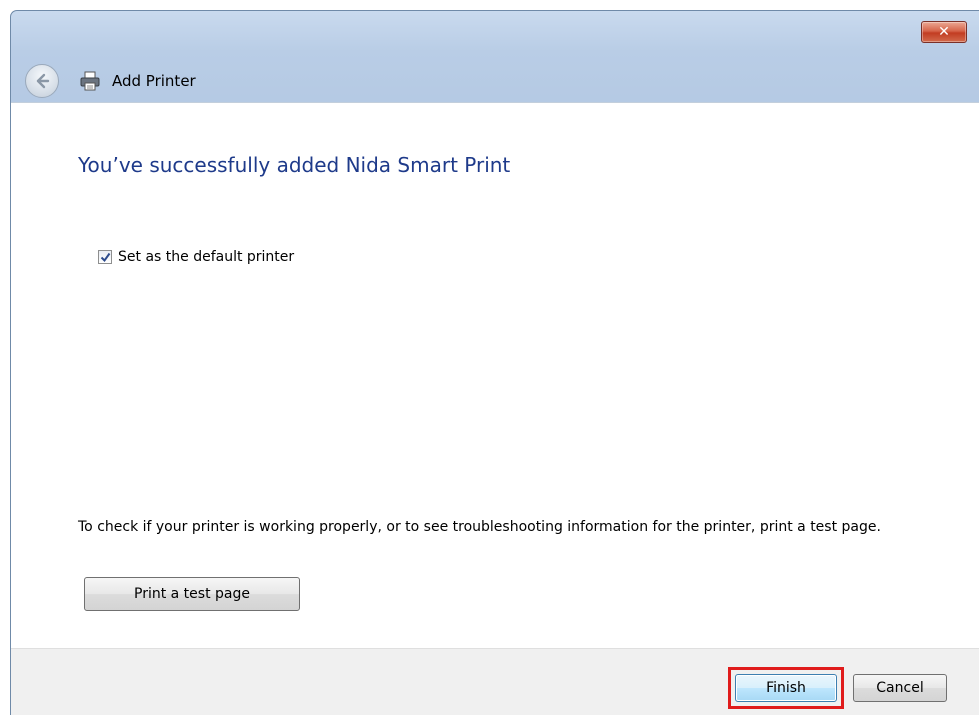 The image size is (979, 715). Describe the element at coordinates (206, 257) in the screenshot. I see `default-printer-label: Set as the default printer` at that location.